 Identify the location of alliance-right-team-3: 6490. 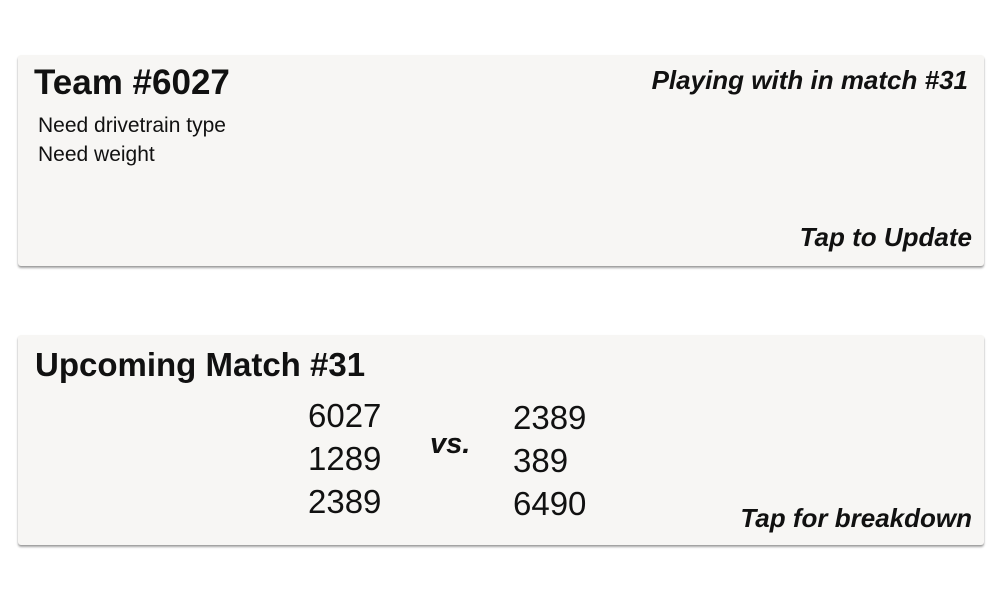
(550, 503).